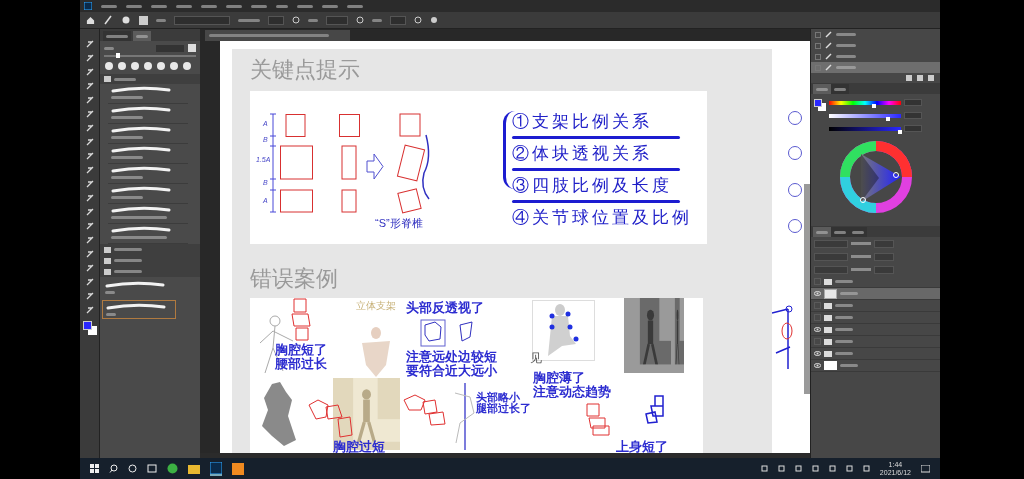 The image size is (1024, 479). I want to click on folder-icon, so click(194, 468).